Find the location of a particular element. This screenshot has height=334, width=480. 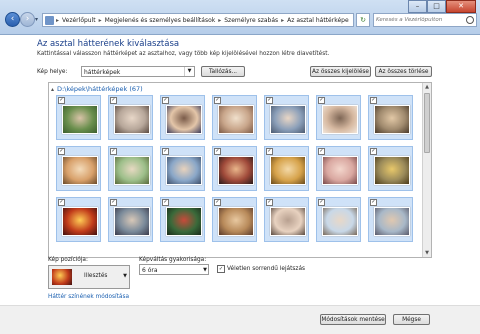

breadcrumb-control-panel: Vezérlőpult is located at coordinates (79, 20).